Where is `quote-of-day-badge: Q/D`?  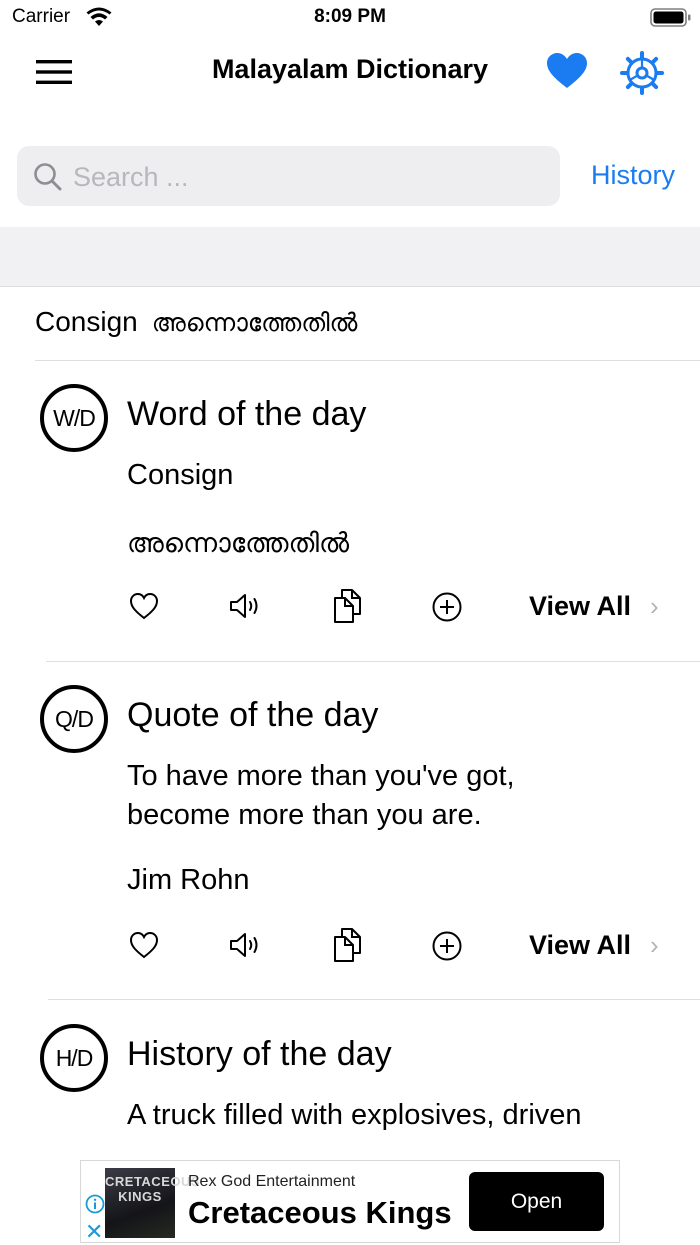 quote-of-day-badge: Q/D is located at coordinates (74, 719).